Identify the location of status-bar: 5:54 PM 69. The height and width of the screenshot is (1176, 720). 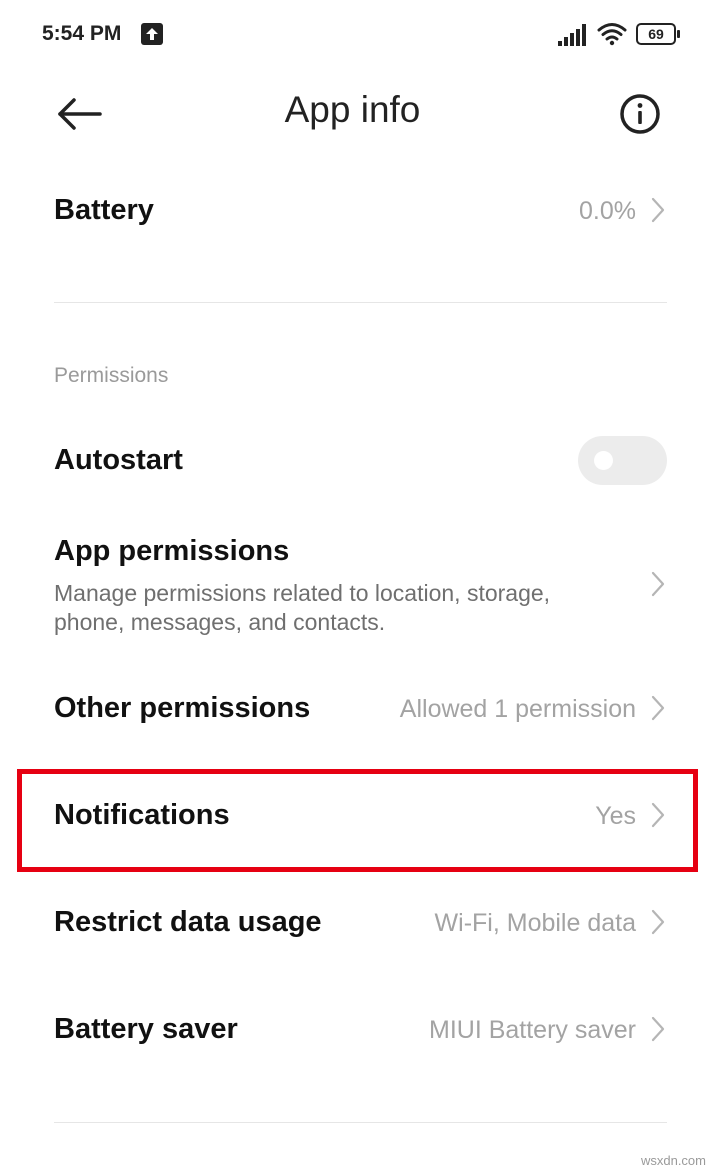
(360, 35).